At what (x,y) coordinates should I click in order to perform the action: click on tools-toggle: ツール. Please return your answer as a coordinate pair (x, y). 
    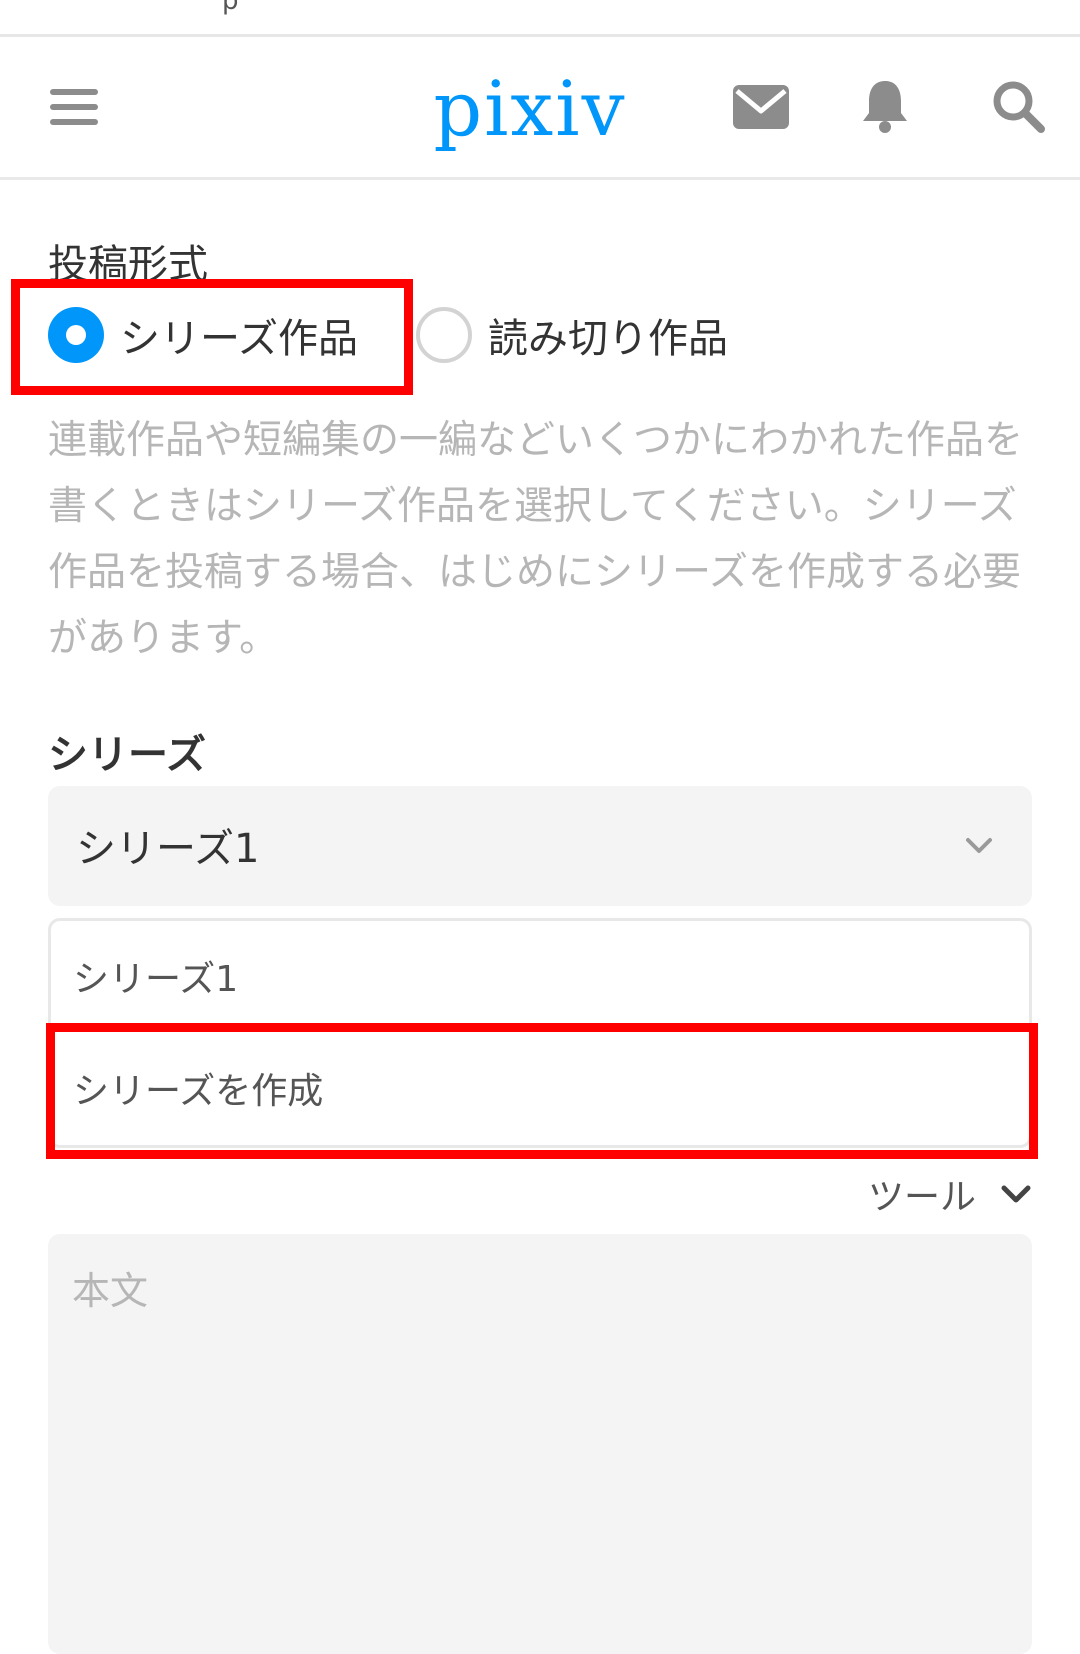
    Looking at the image, I should click on (950, 1195).